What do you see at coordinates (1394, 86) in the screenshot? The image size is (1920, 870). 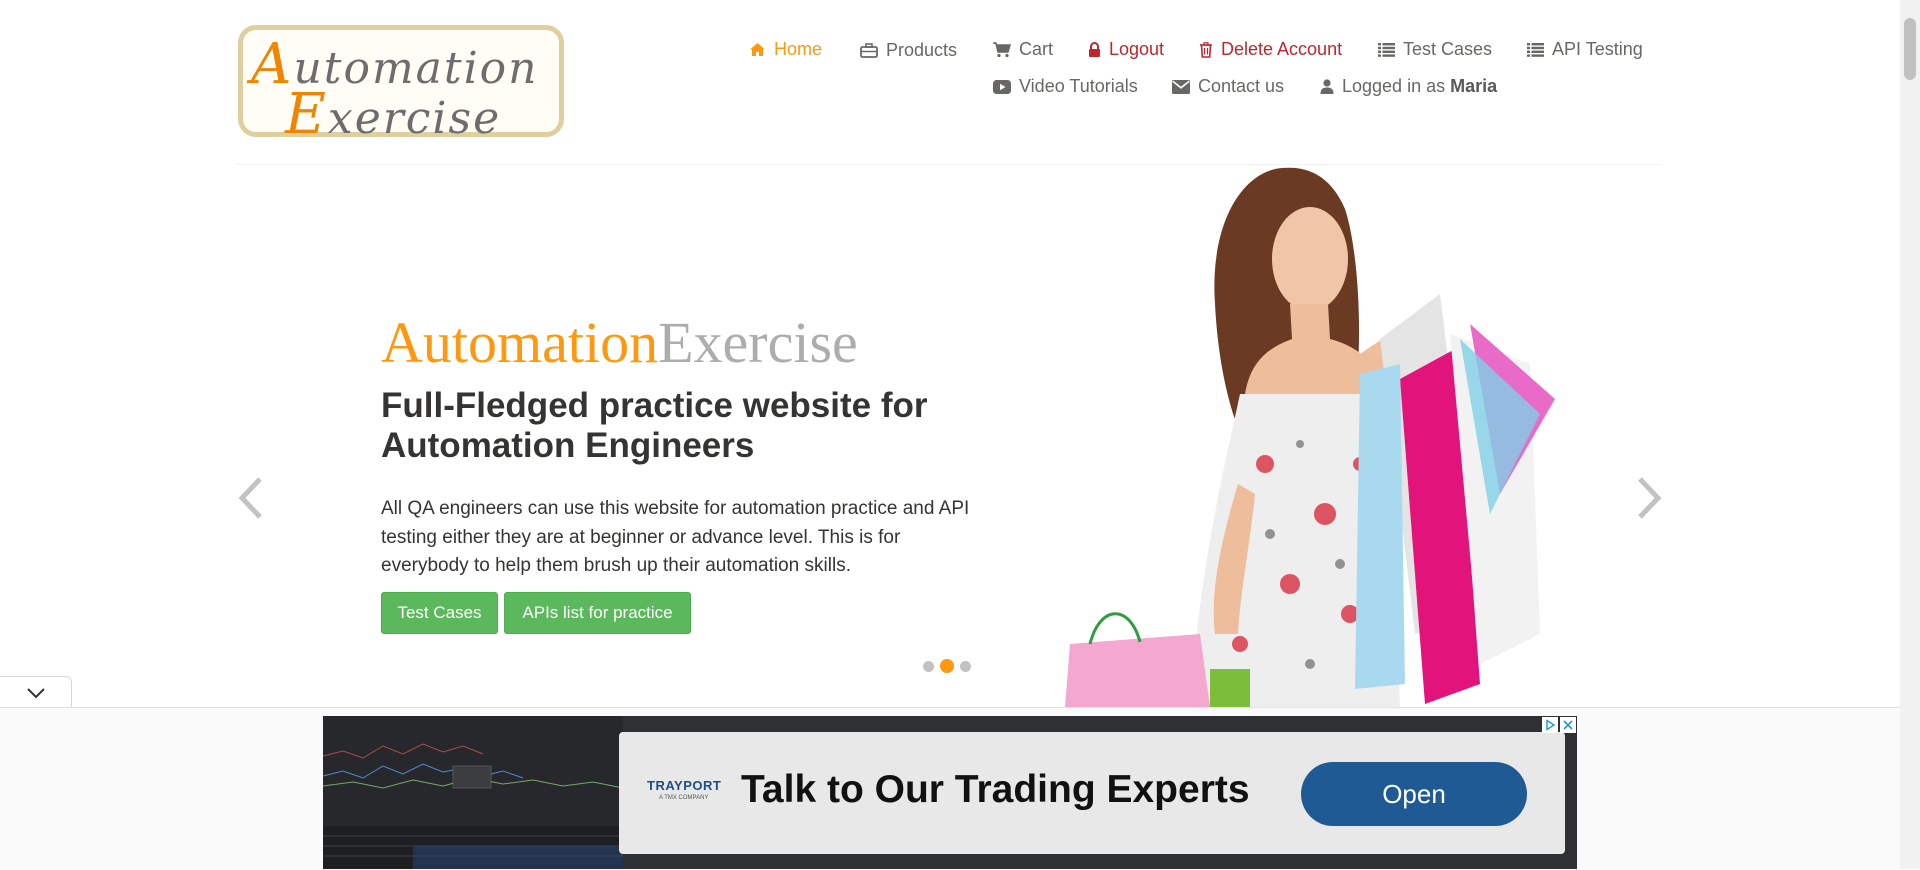 I see `logged-in-prefix: Logged in as` at bounding box center [1394, 86].